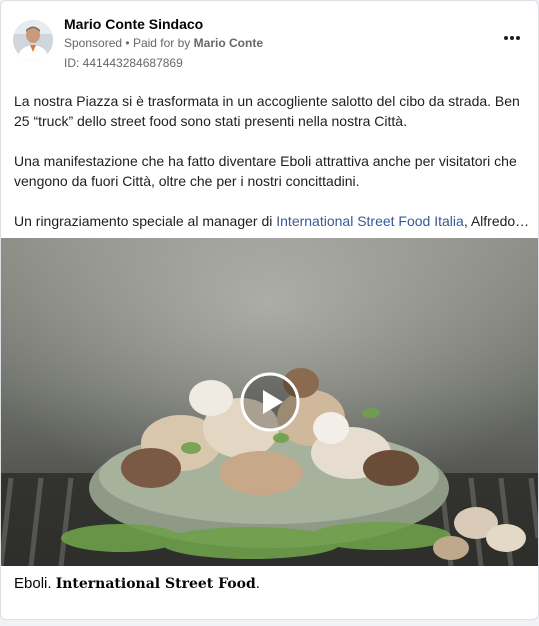  I want to click on paid-for-prefix: Paid for by, so click(161, 43).